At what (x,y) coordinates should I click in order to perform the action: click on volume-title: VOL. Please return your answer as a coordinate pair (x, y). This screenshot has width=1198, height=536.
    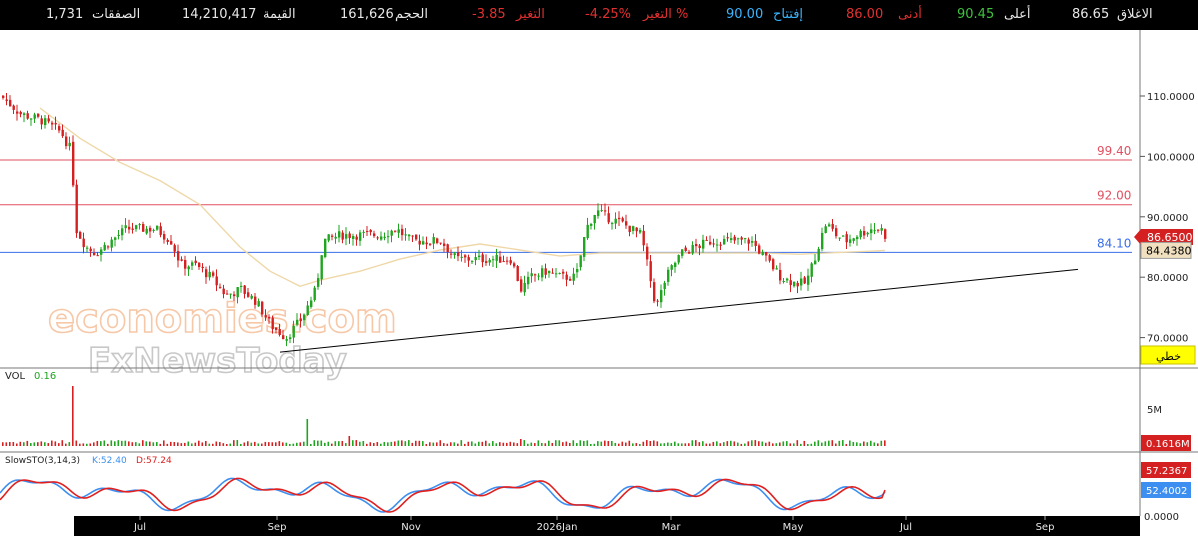
    Looking at the image, I should click on (15, 376).